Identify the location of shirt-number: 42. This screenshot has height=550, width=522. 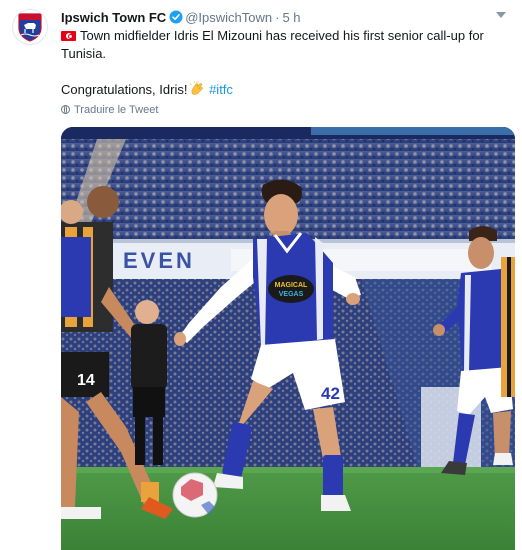
(330, 393).